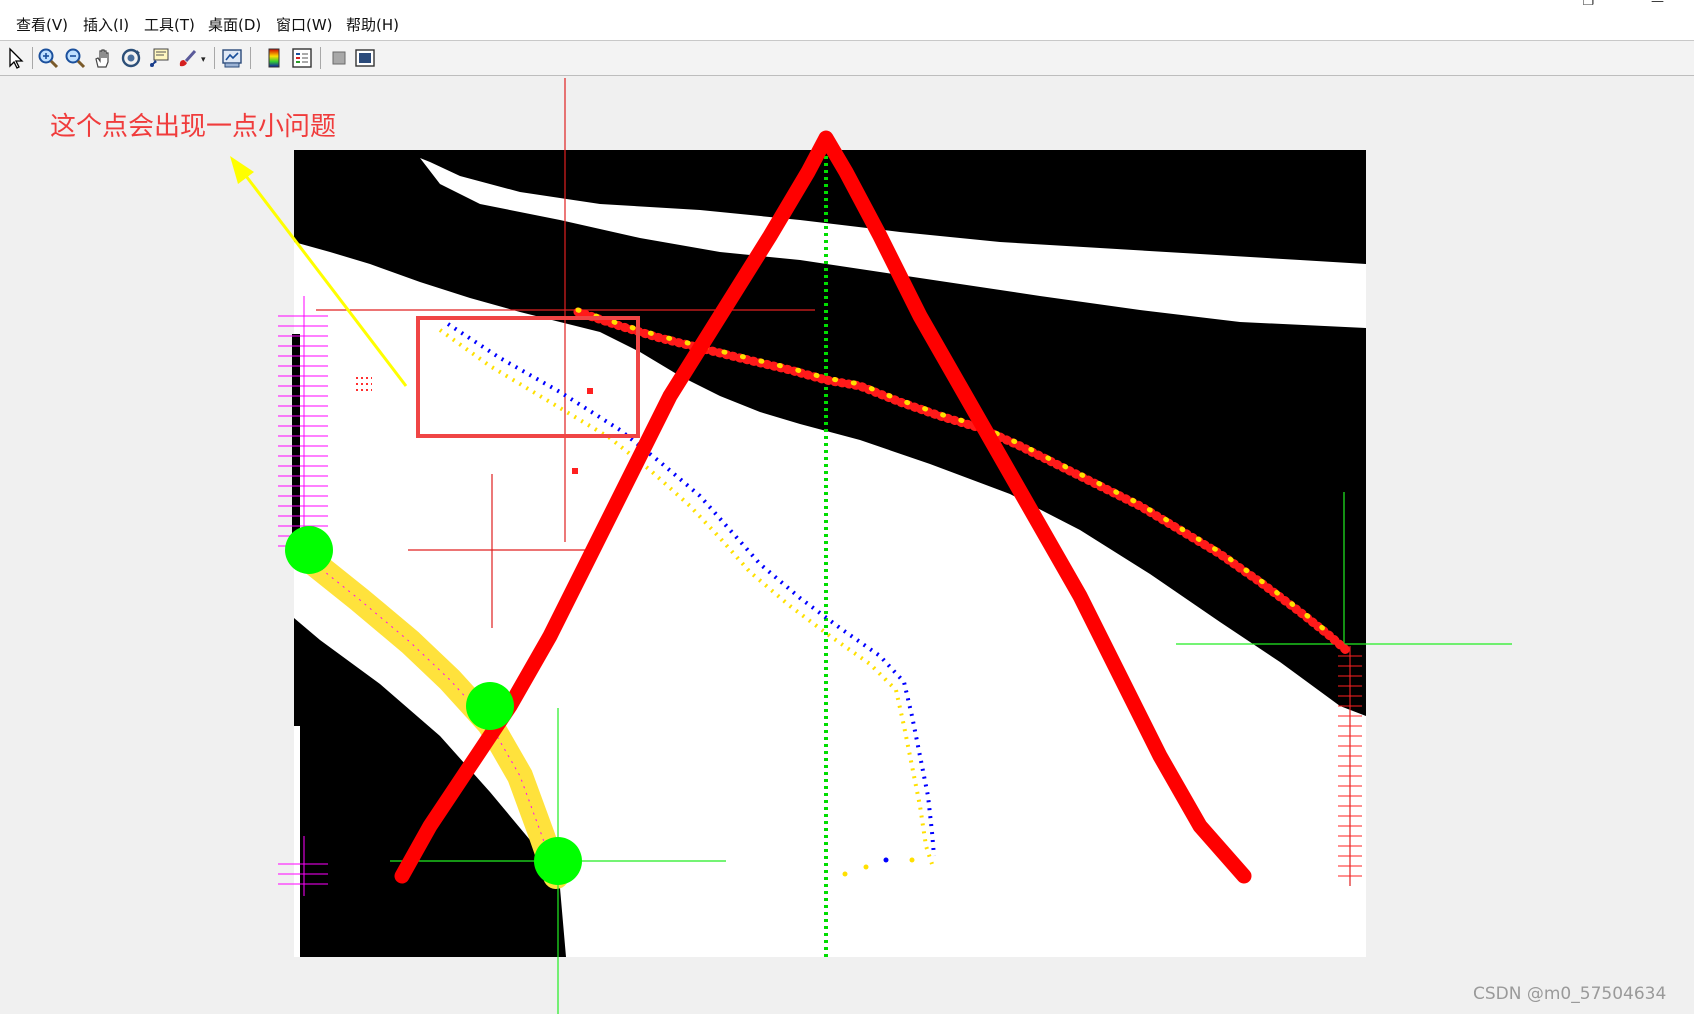  I want to click on select-arrow-icon, so click(16, 58).